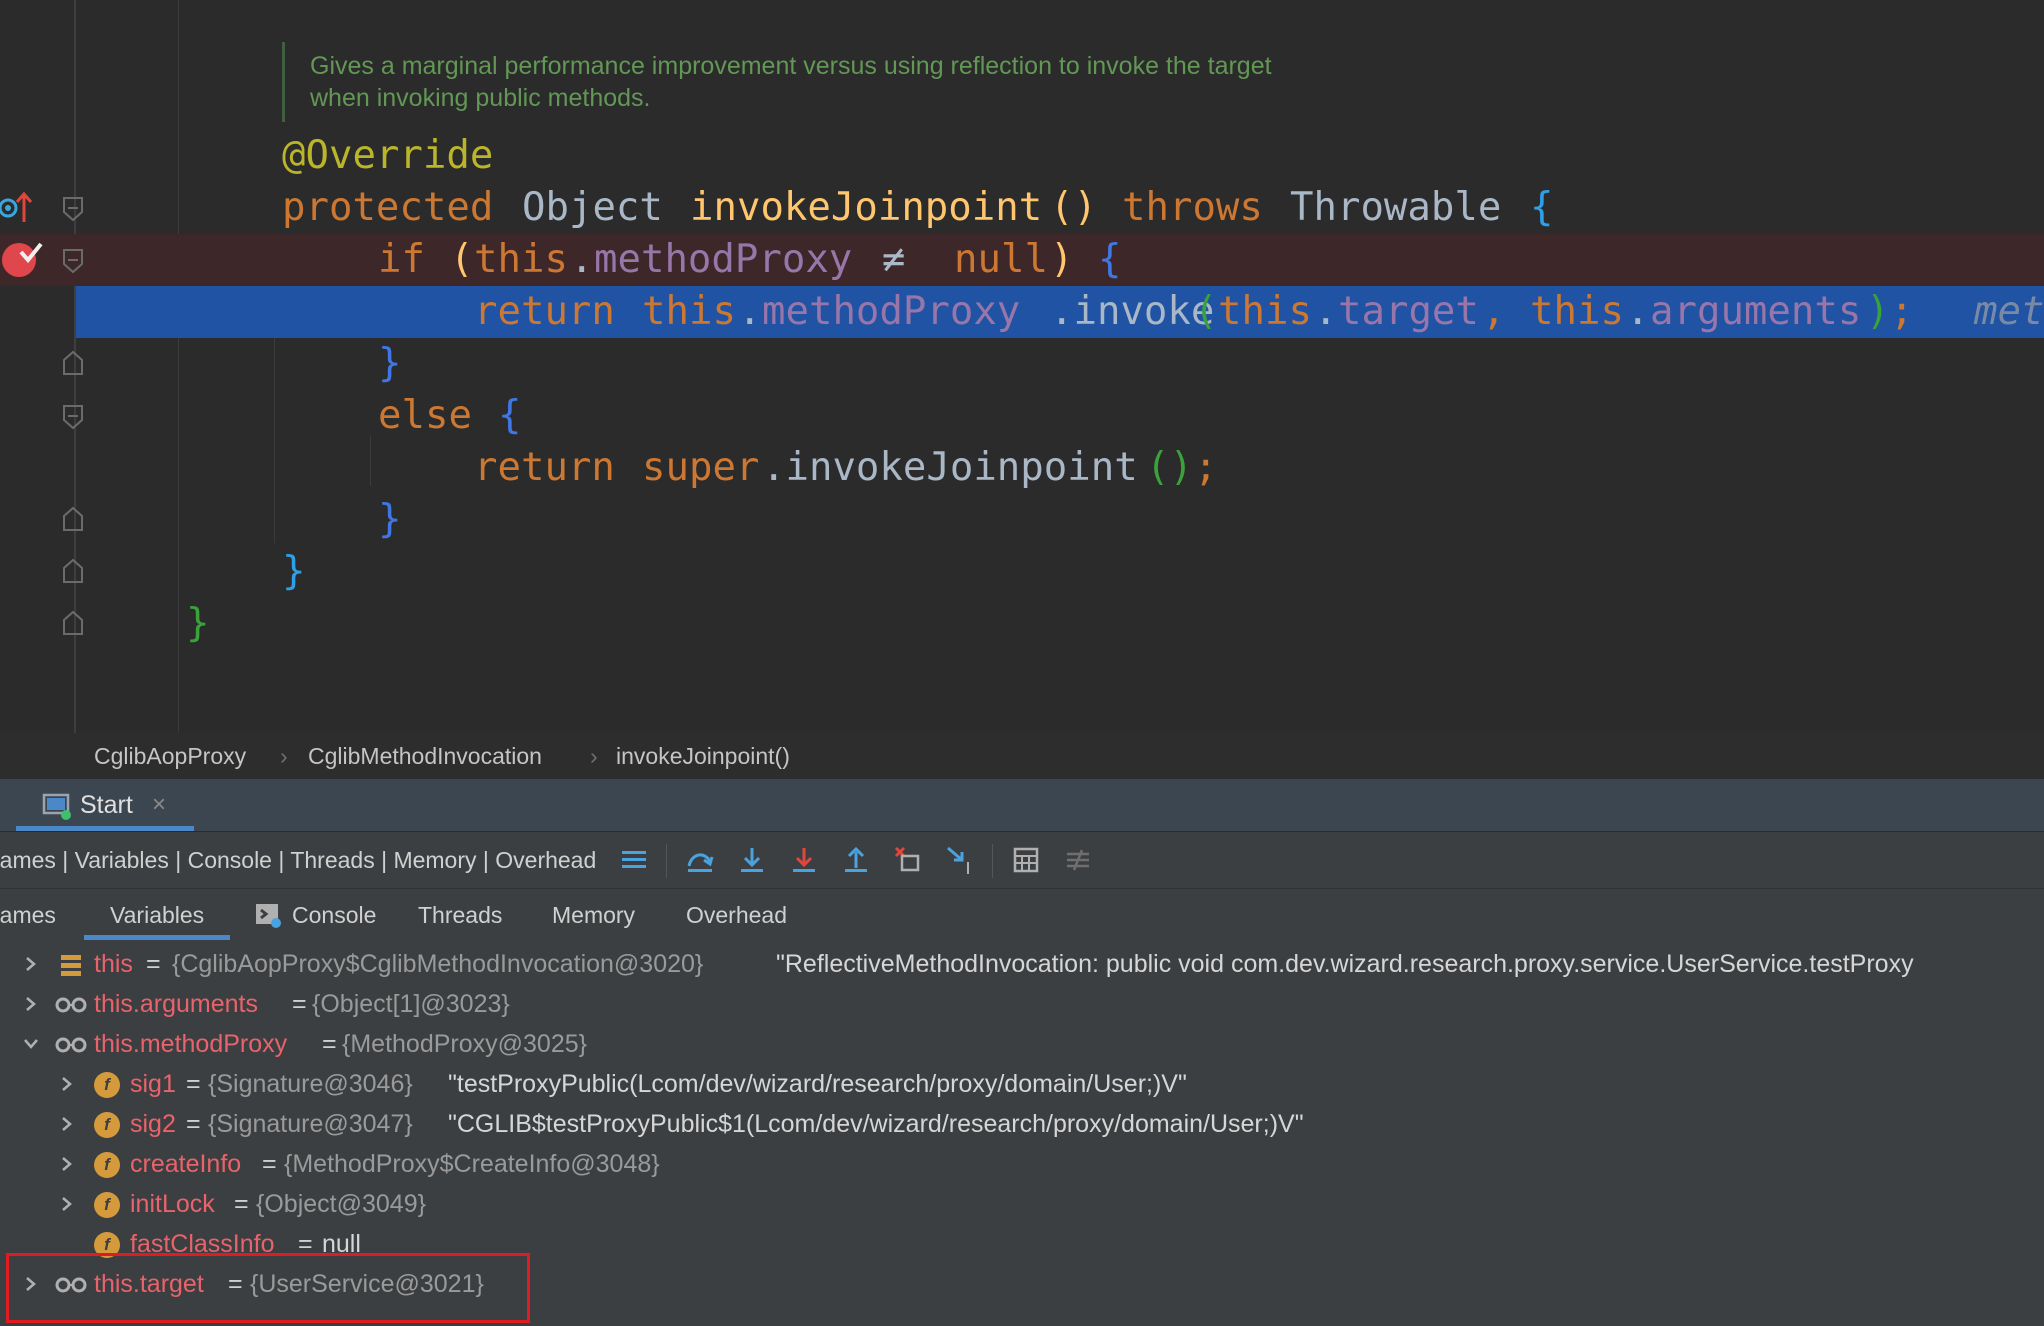 Image resolution: width=2044 pixels, height=1326 pixels. Describe the element at coordinates (388, 207) in the screenshot. I see `keyword-token: protected` at that location.